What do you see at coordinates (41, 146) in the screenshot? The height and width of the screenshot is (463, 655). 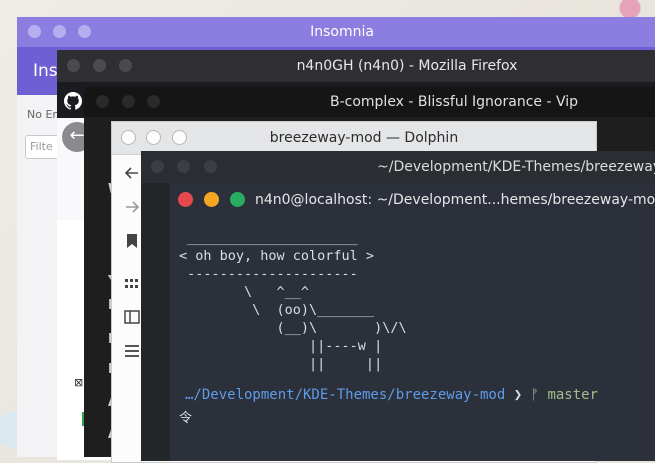 I see `filter-placeholder: Filte` at bounding box center [41, 146].